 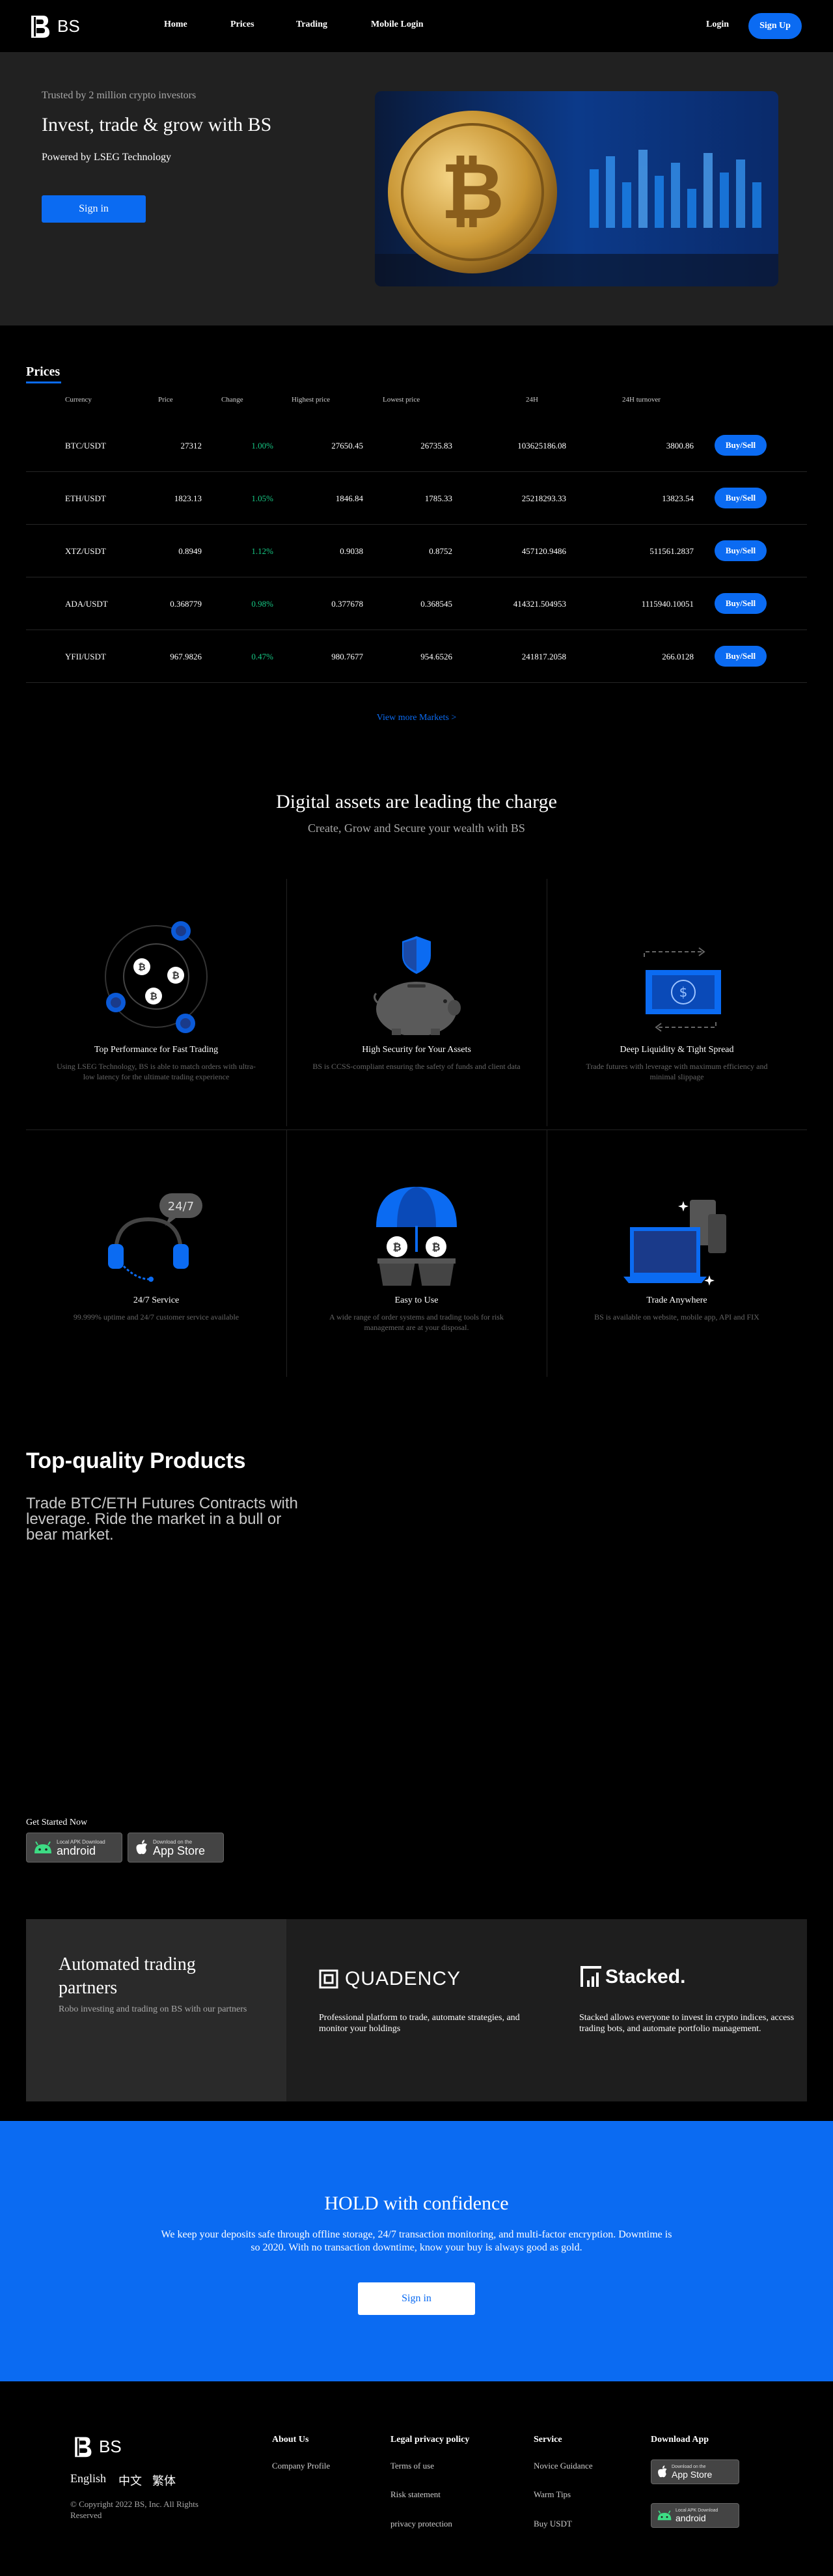 I want to click on lang-simplified-chinese: 中文, so click(x=130, y=2480).